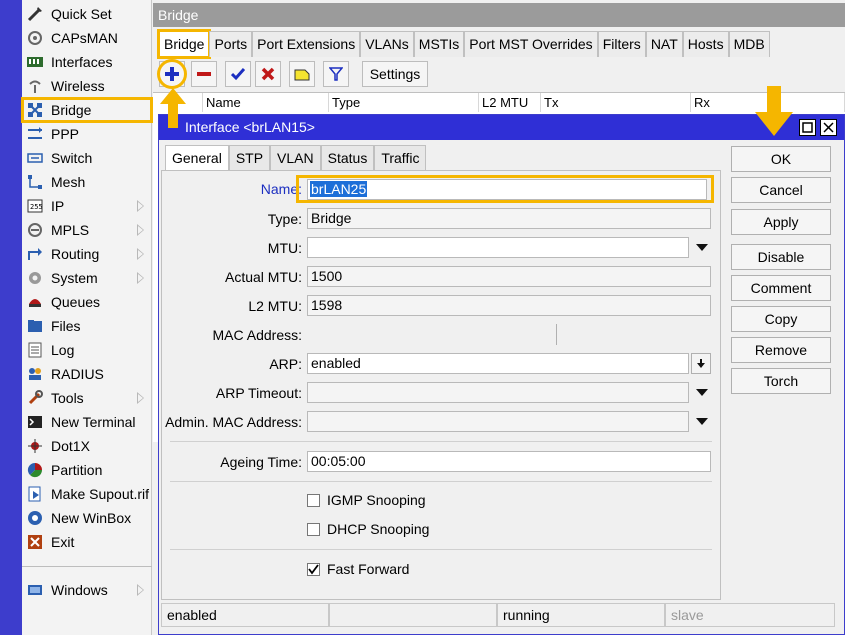  Describe the element at coordinates (65, 134) in the screenshot. I see `sidebar-item-label: PPP` at that location.